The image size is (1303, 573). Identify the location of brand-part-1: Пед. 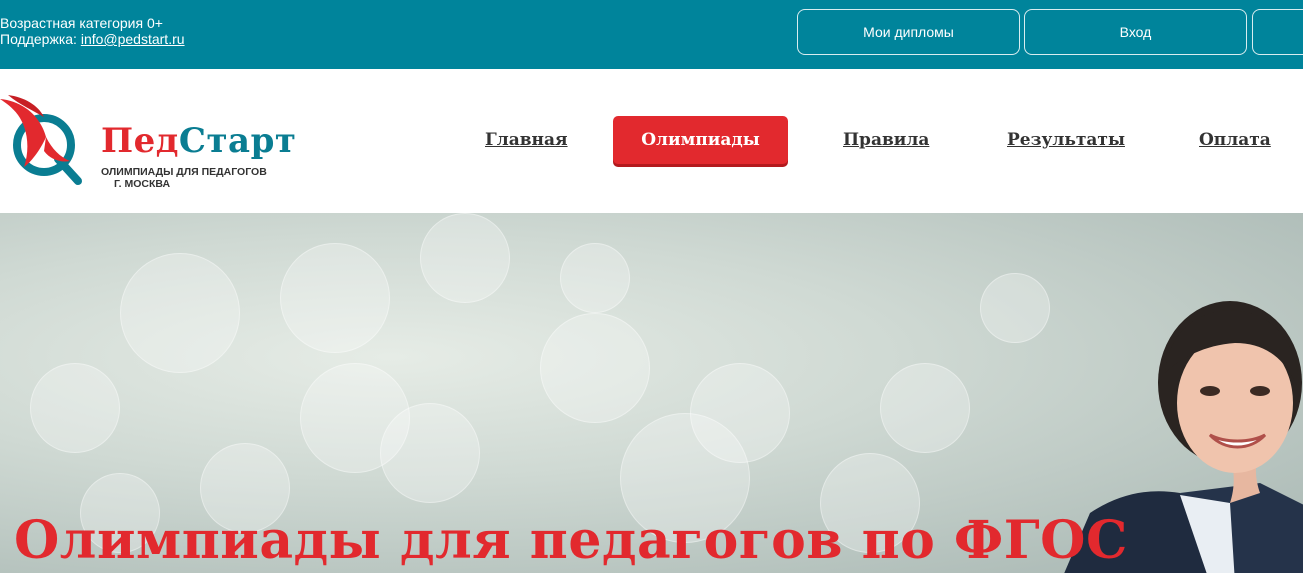
(140, 141).